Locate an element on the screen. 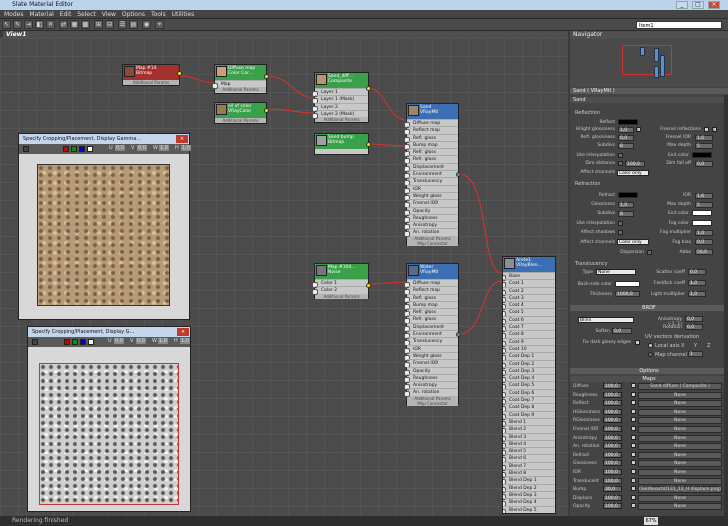 The image size is (728, 526). node-slot: Reflect map is located at coordinates (431, 291).